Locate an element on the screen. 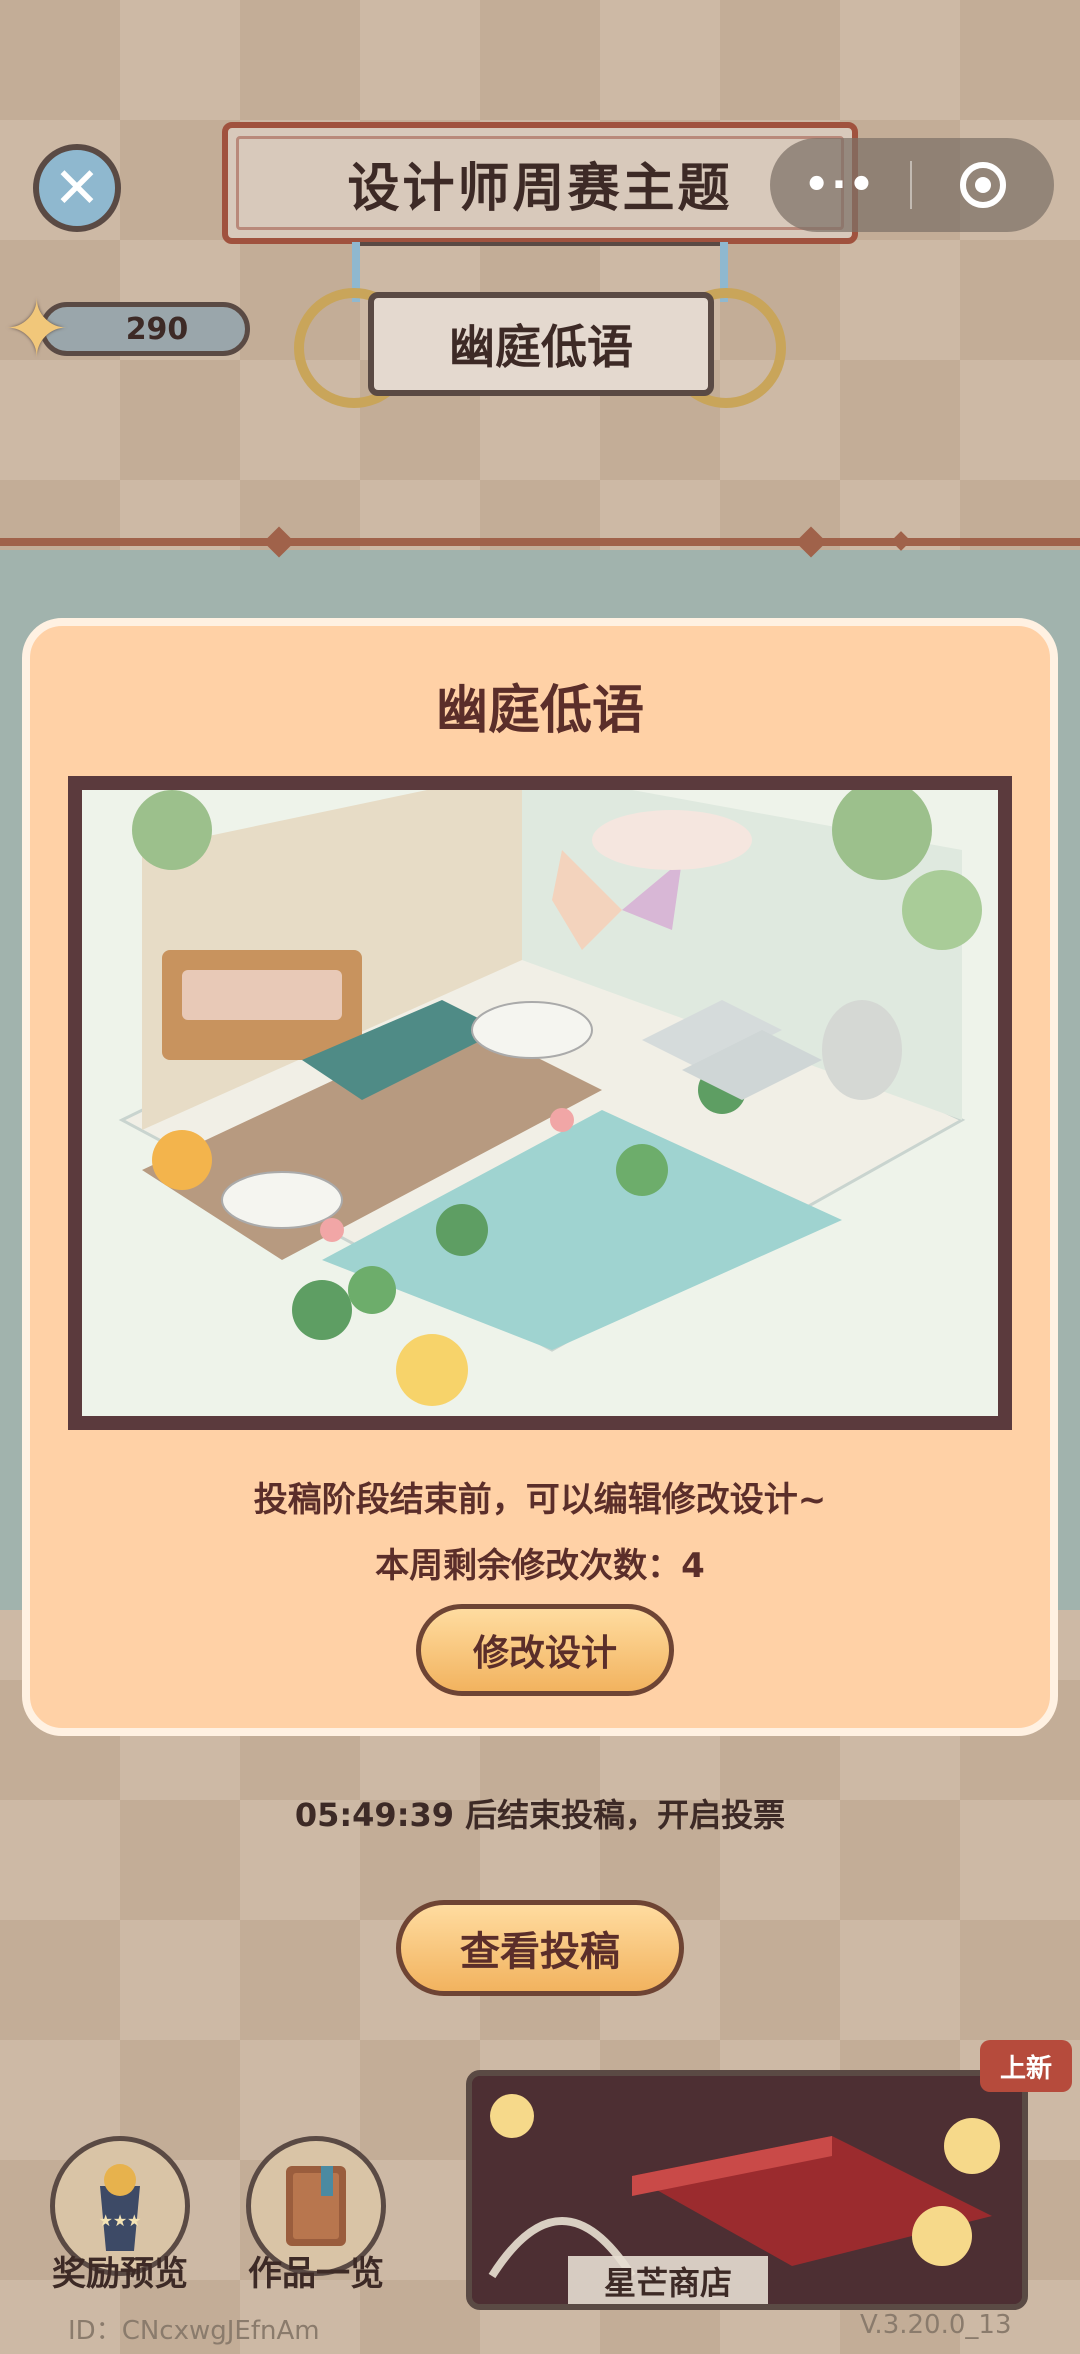 This screenshot has height=2354, width=1080. trophy-icon: ★★★ is located at coordinates (120, 2207).